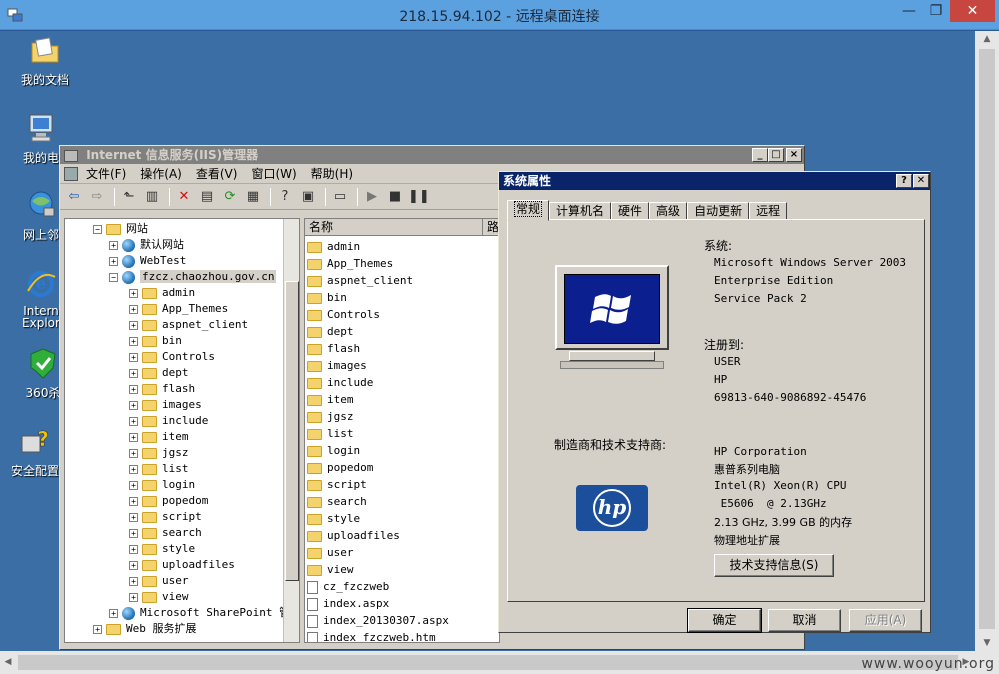 This screenshot has height=674, width=999. What do you see at coordinates (199, 613) in the screenshot?
I see `tree-node-sharepoint: + Microsoft SharePoint 管` at bounding box center [199, 613].